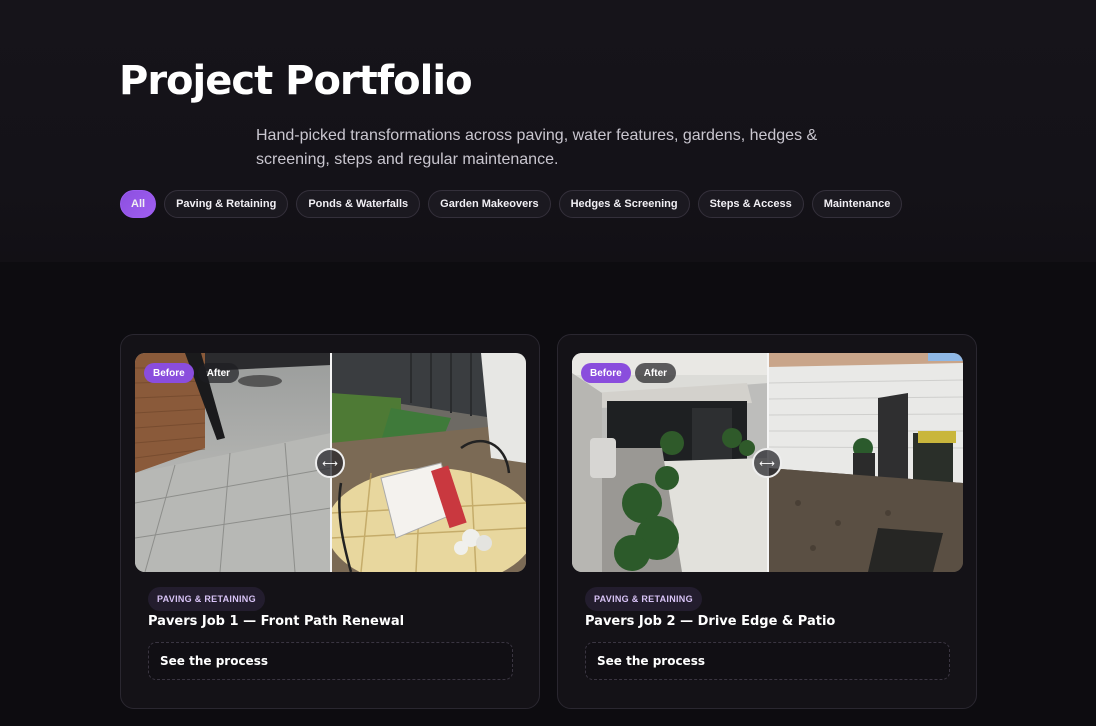  What do you see at coordinates (138, 204) in the screenshot?
I see `filter-chip-all: All` at bounding box center [138, 204].